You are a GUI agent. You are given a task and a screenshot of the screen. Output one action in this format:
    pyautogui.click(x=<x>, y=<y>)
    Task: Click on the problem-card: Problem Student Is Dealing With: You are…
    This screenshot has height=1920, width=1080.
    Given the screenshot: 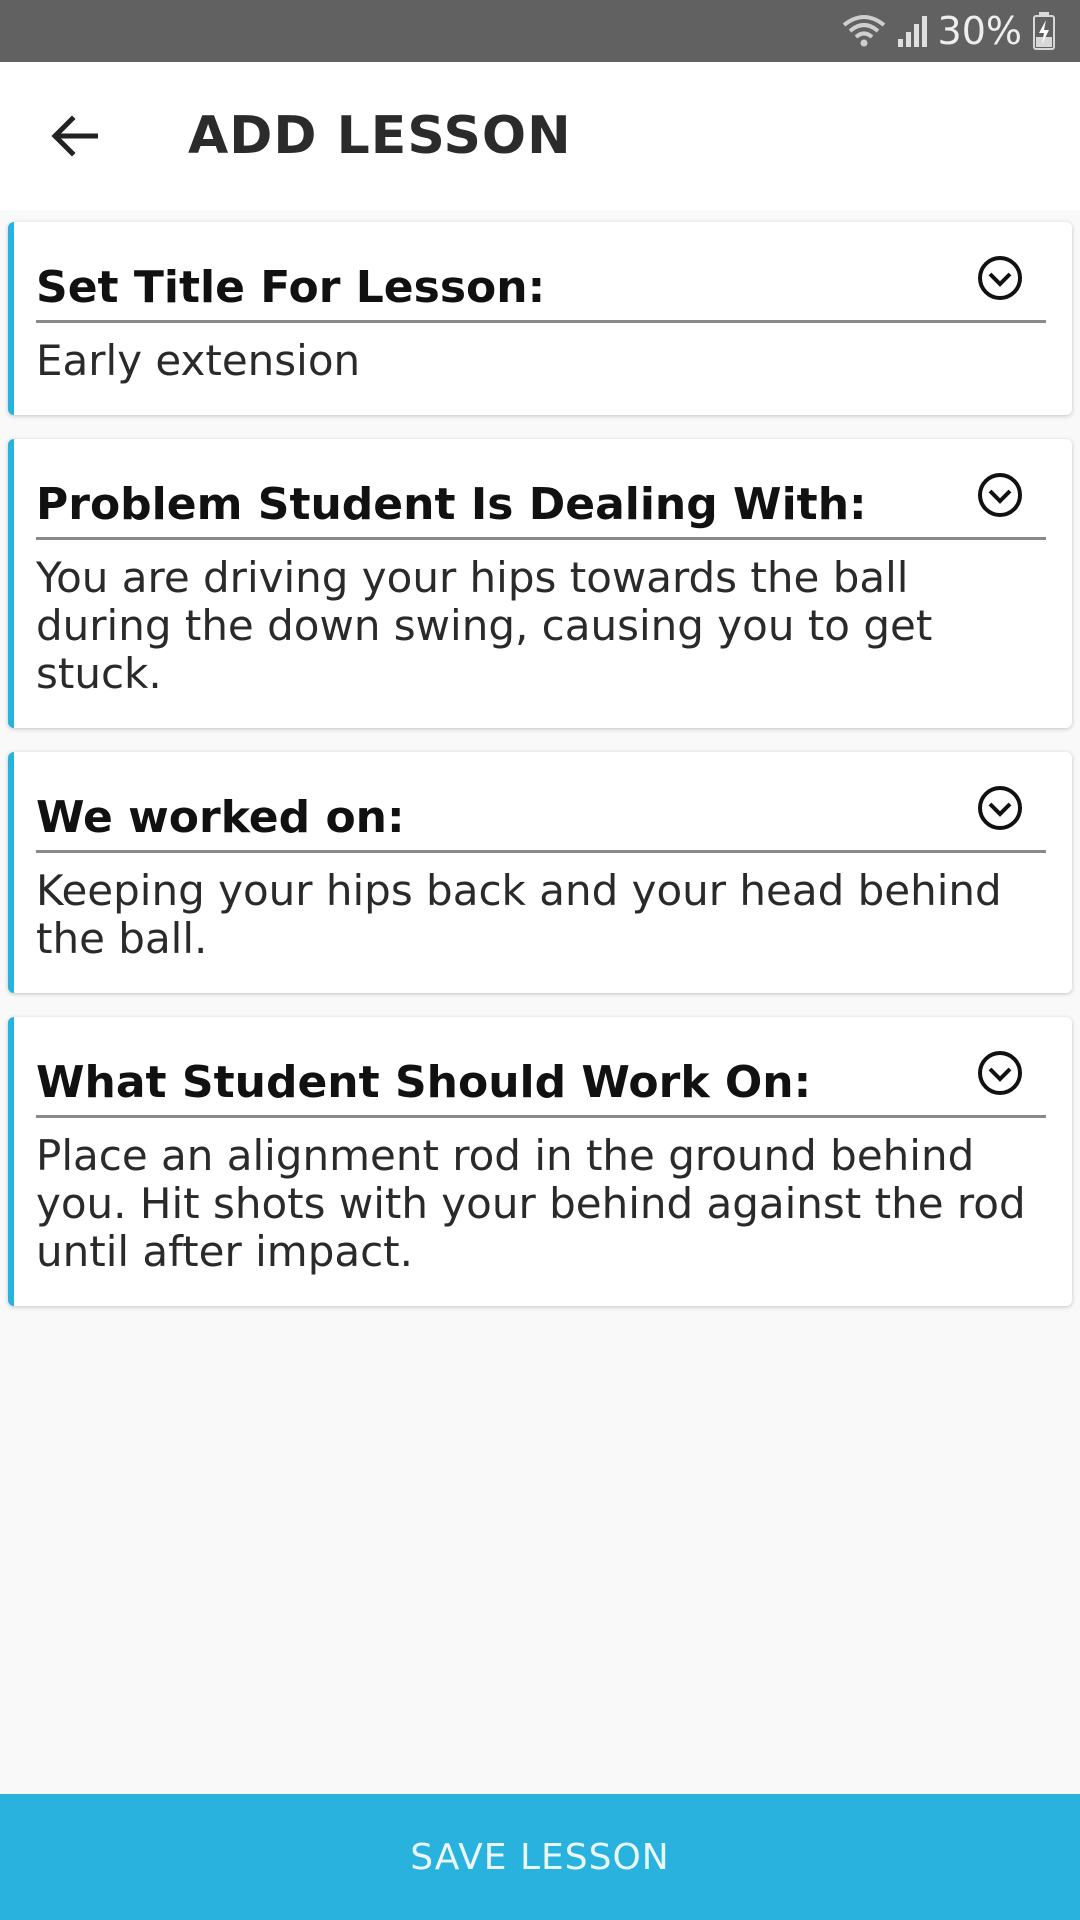 What is the action you would take?
    pyautogui.click(x=540, y=583)
    